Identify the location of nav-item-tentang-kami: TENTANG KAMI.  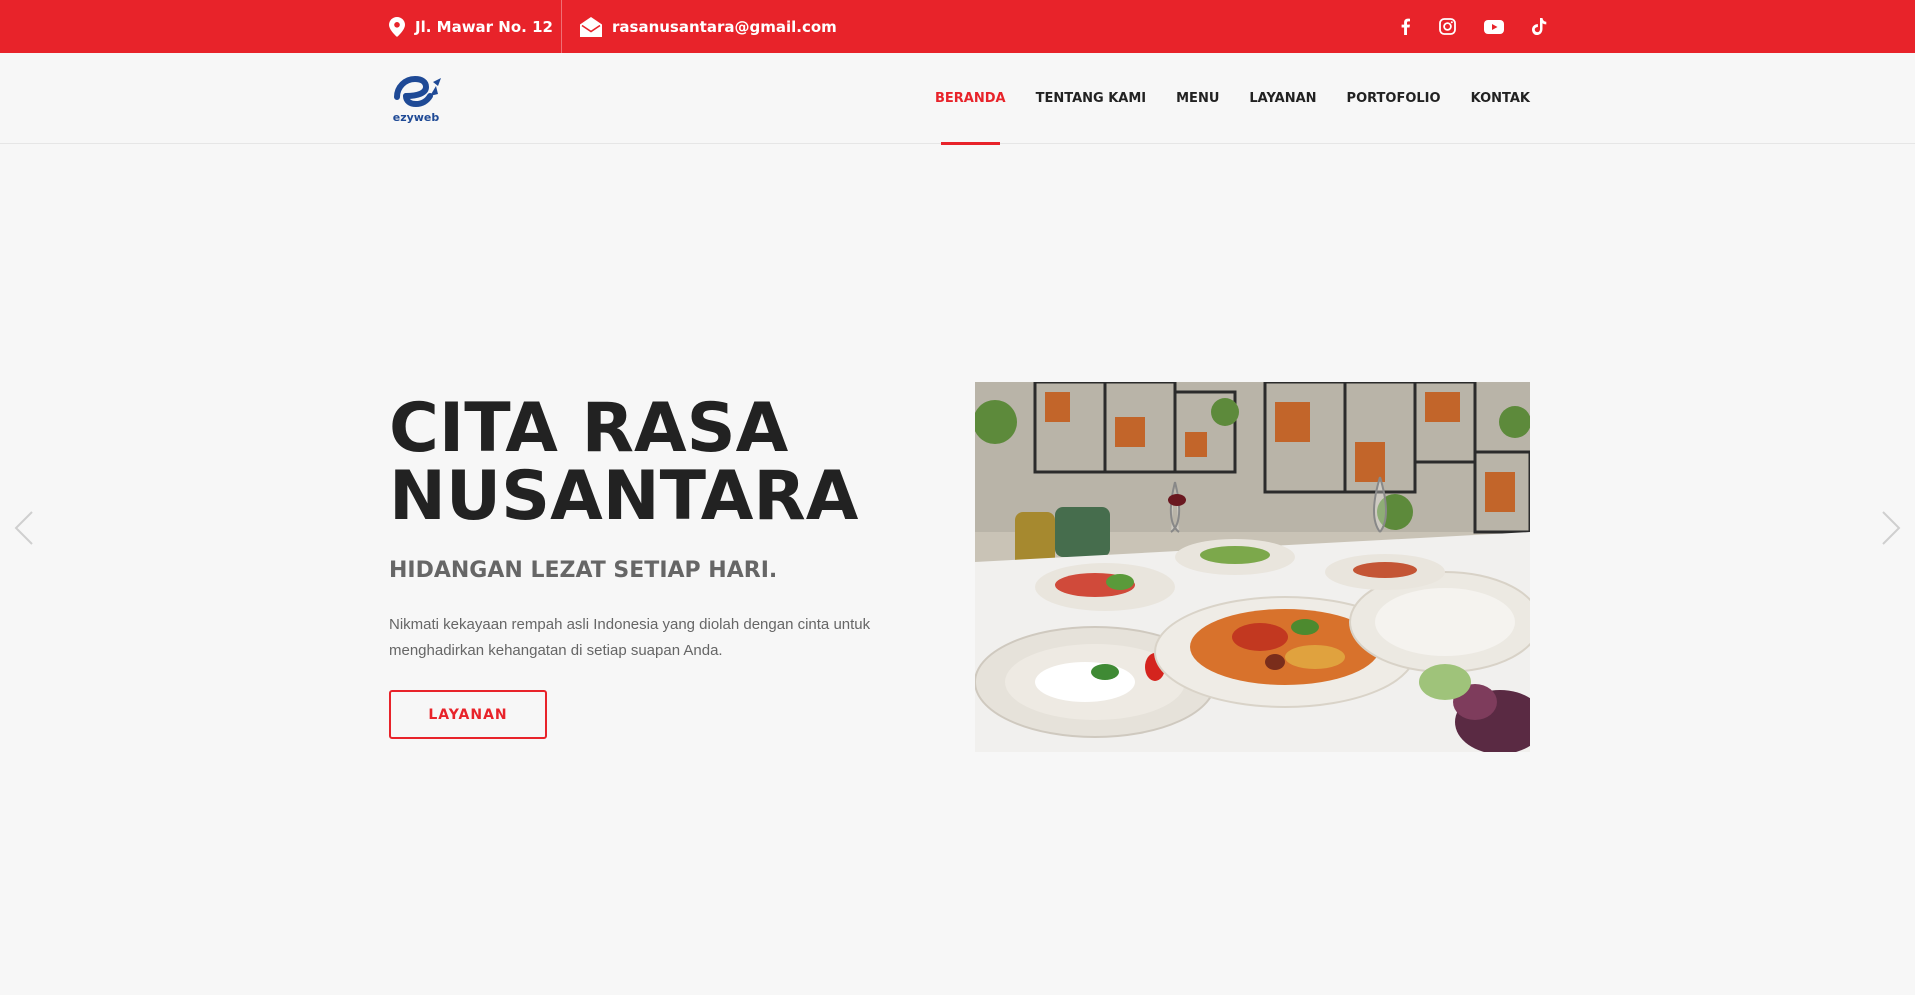
(1091, 98).